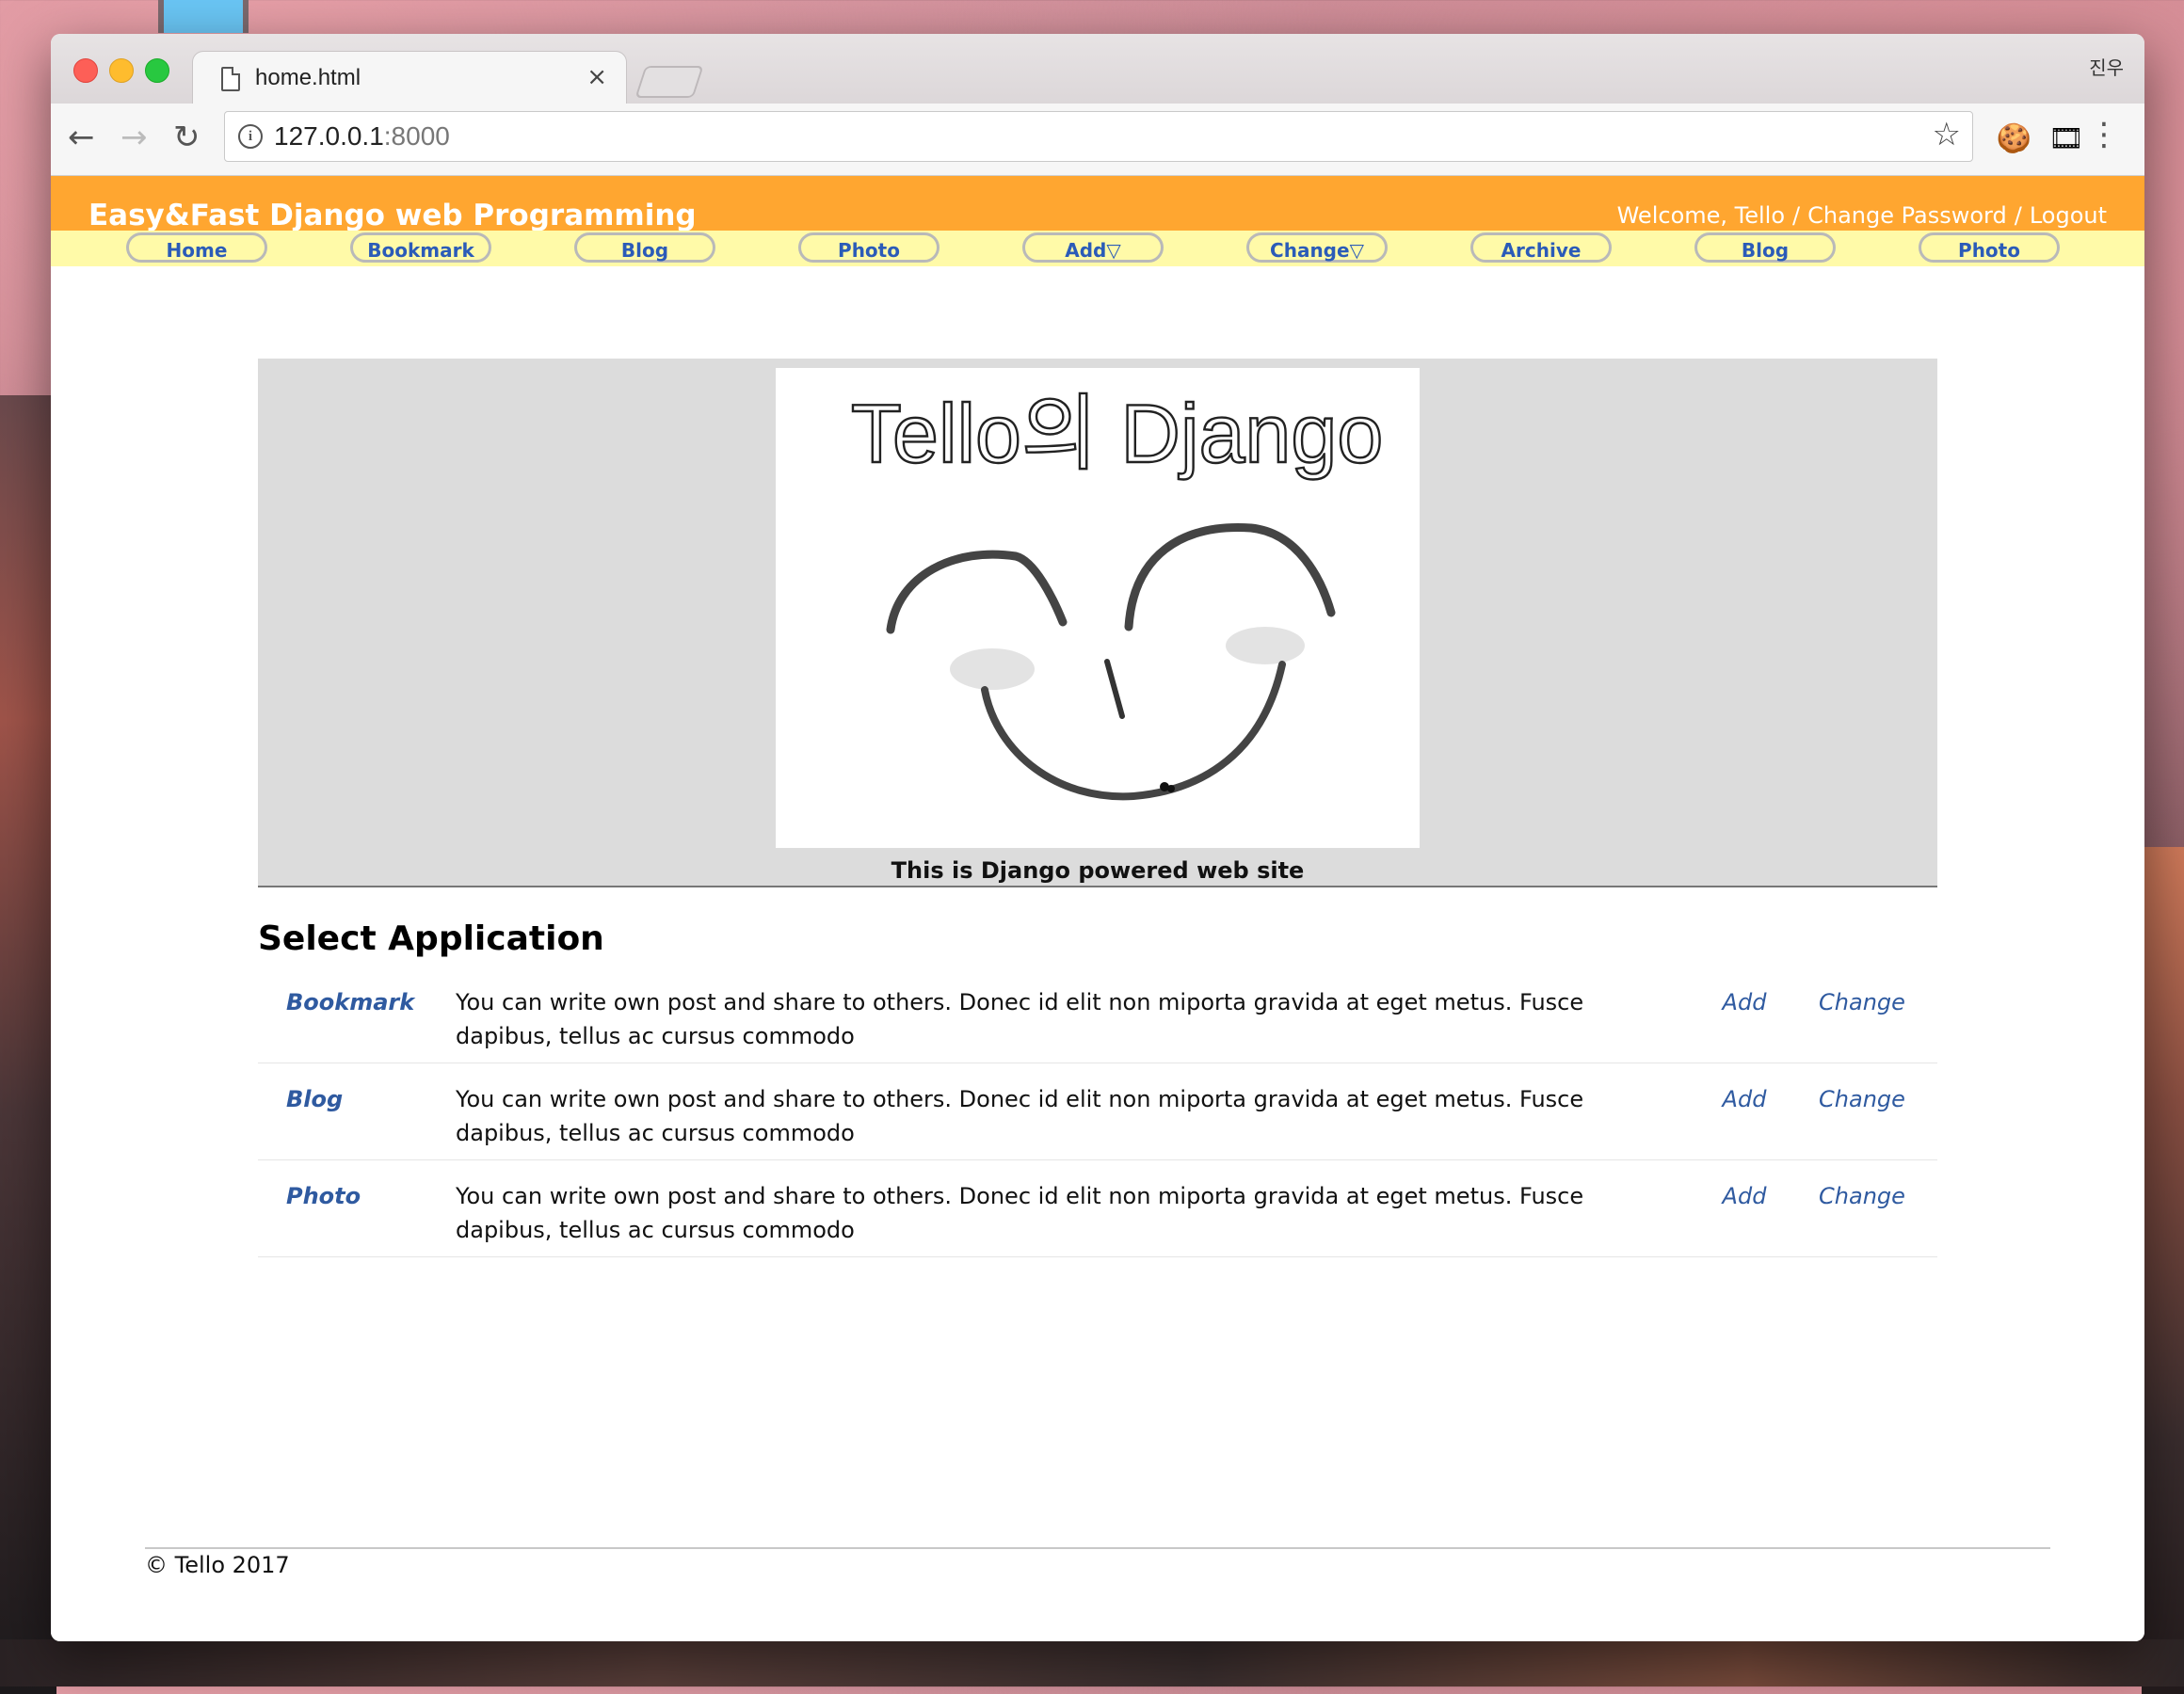  I want to click on new-tab-button, so click(669, 82).